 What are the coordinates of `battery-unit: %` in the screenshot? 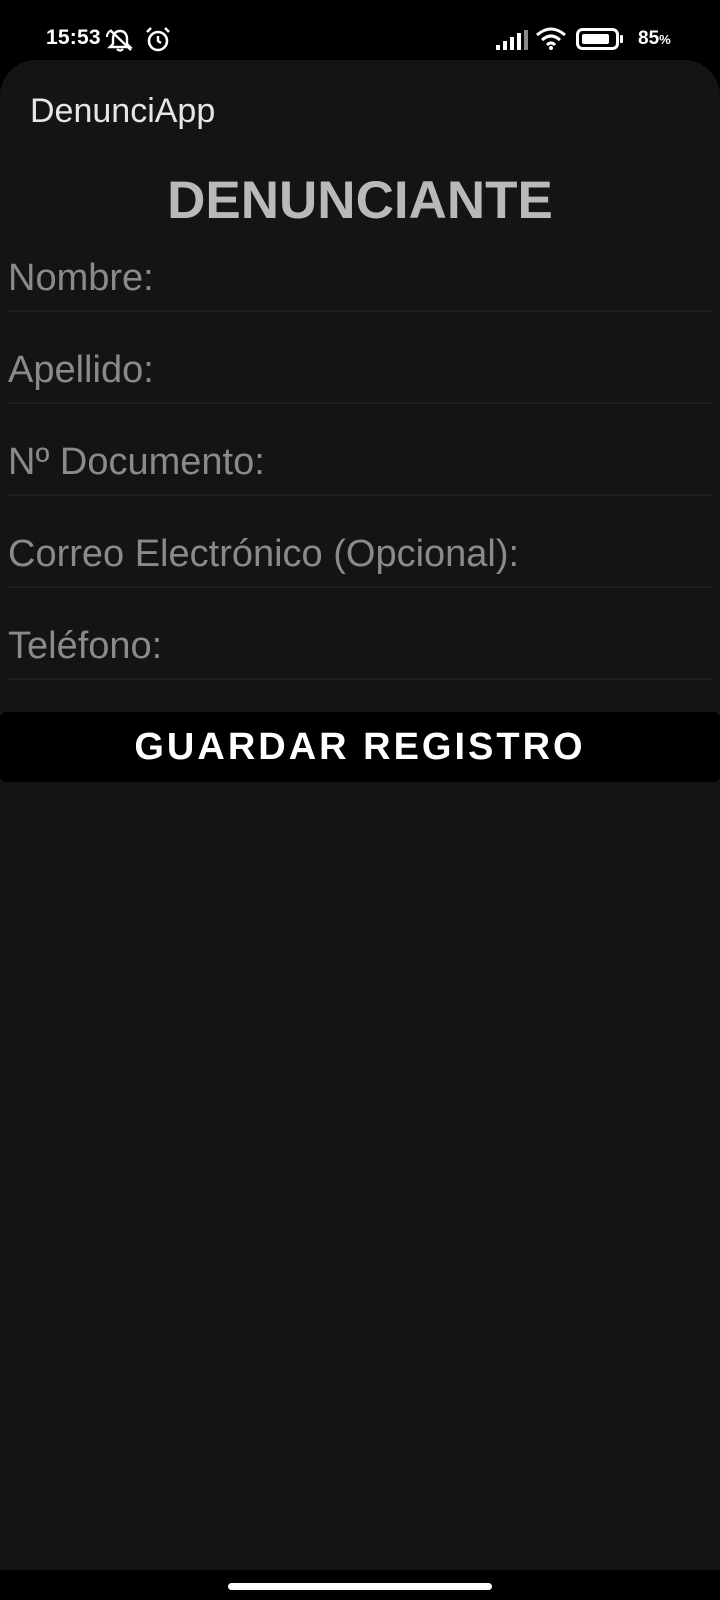 It's located at (665, 39).